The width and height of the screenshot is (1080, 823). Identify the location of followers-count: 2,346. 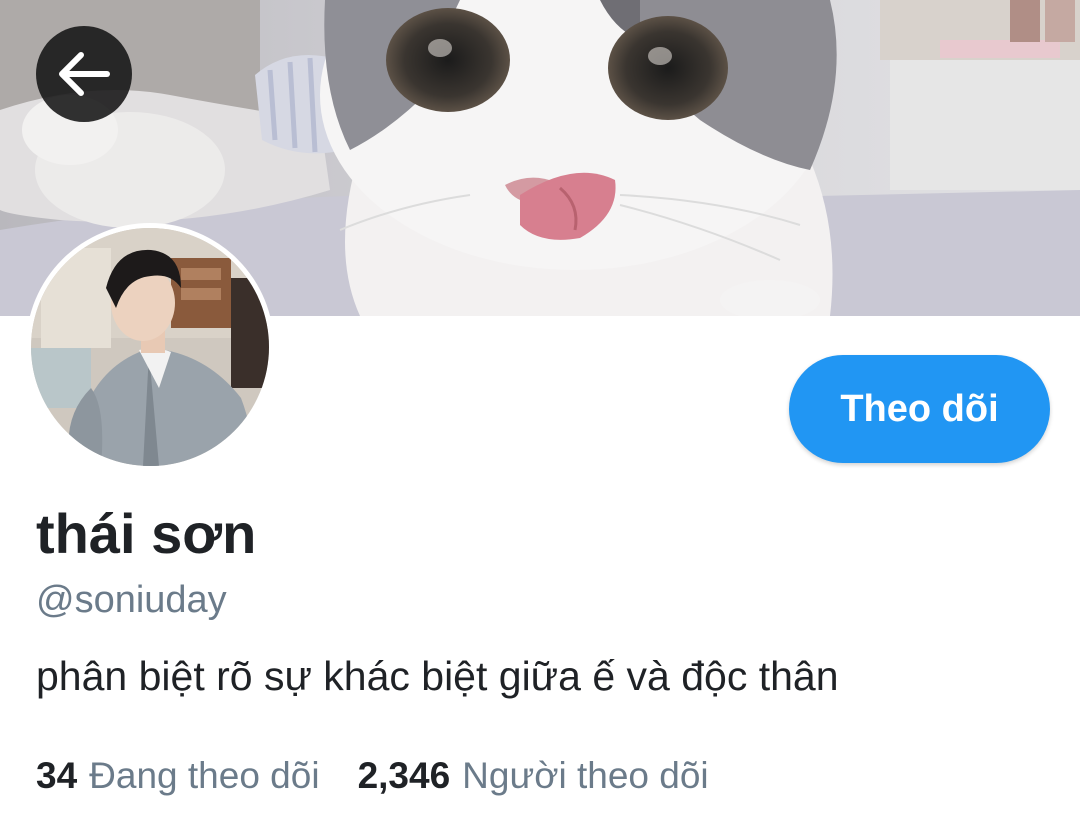
(404, 775).